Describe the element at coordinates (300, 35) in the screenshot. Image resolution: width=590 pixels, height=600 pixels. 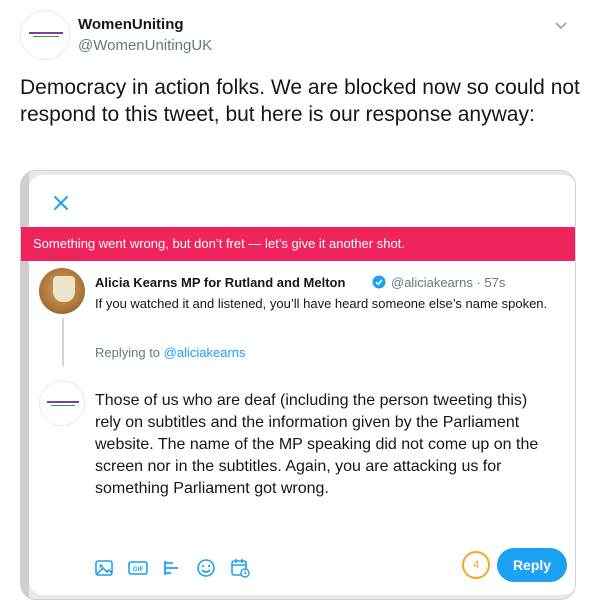
I see `tweet-header: WomenUniting @WomenUnitingUK` at that location.